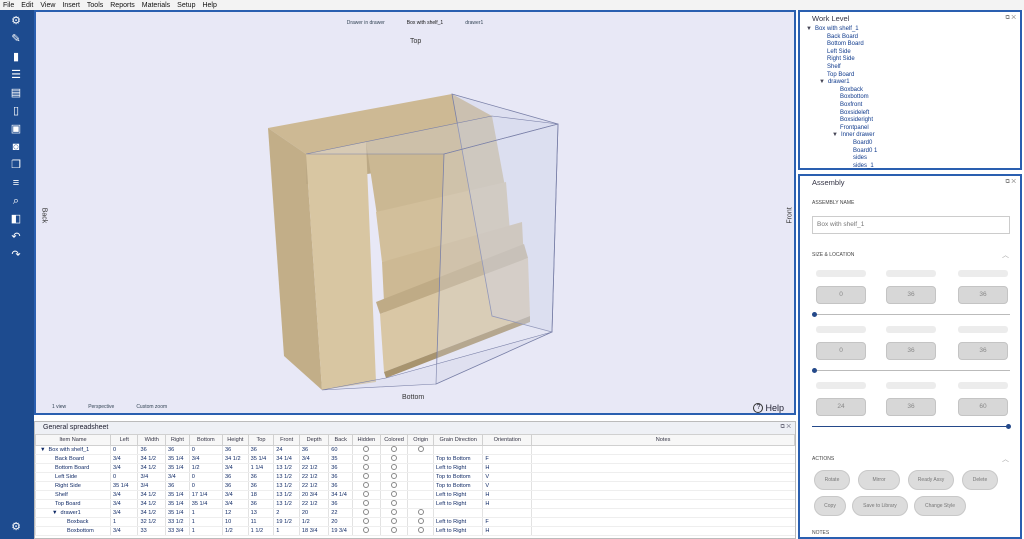 Image resolution: width=1024 pixels, height=539 pixels. What do you see at coordinates (913, 53) in the screenshot?
I see `tree-item: Left Side` at bounding box center [913, 53].